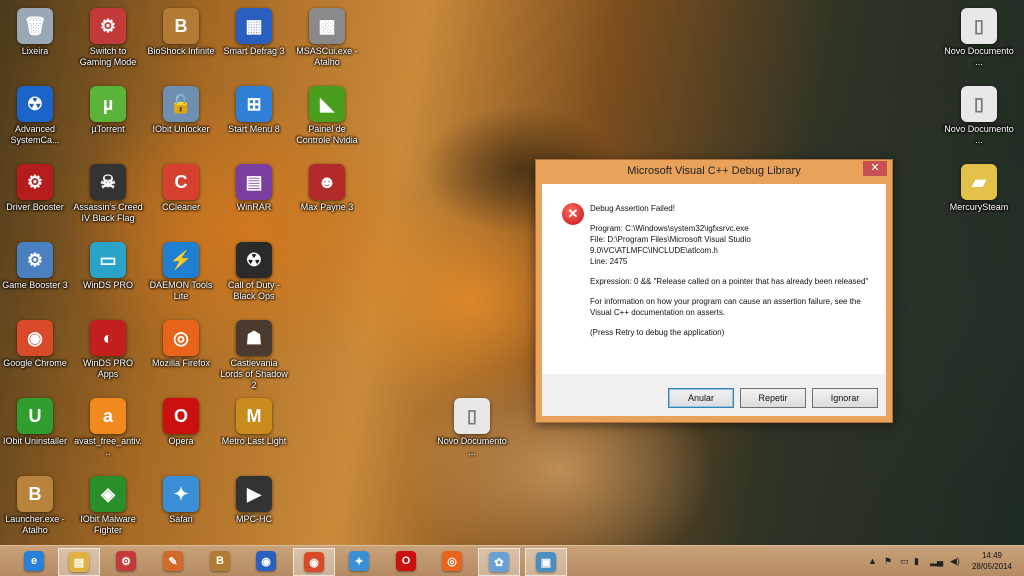 The image size is (1024, 576). What do you see at coordinates (220, 561) in the screenshot?
I see `taskbar-button-bioshock: B` at bounding box center [220, 561].